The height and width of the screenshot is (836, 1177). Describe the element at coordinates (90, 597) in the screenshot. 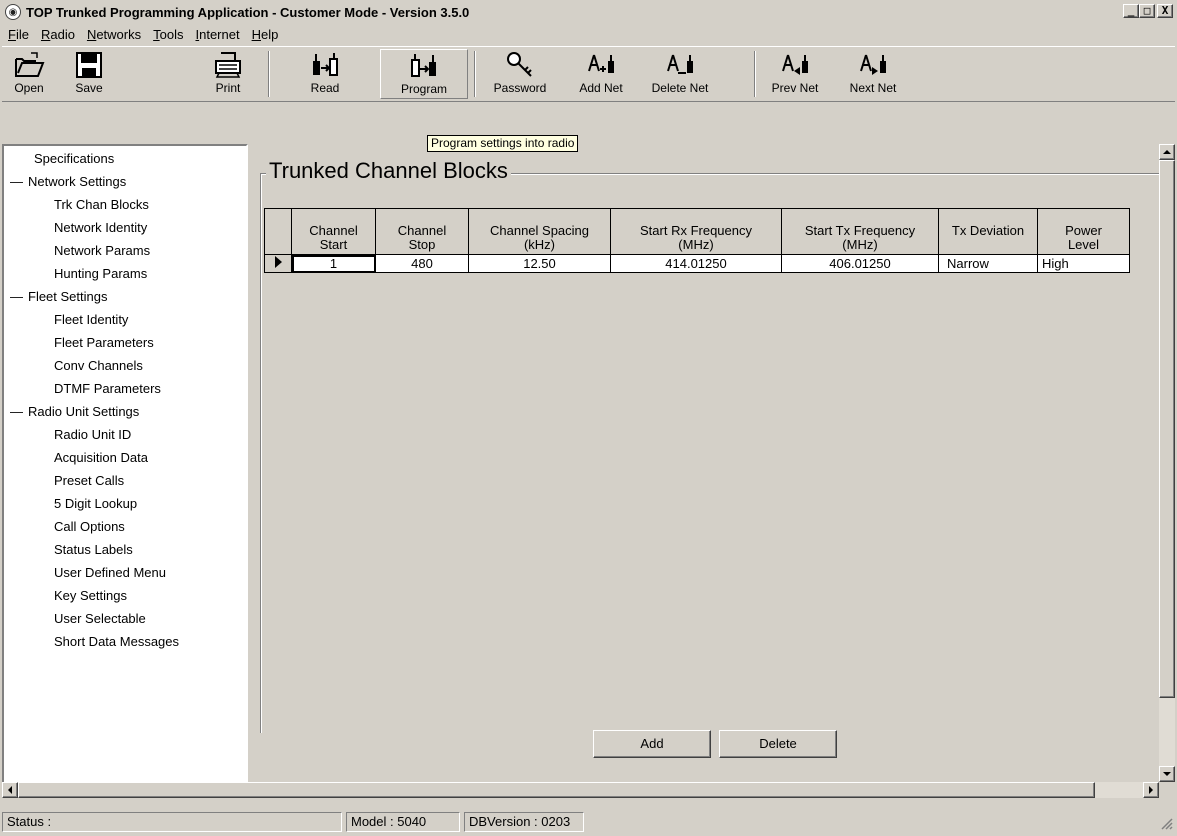

I see `tree-item-key-settings: Key Settings` at that location.